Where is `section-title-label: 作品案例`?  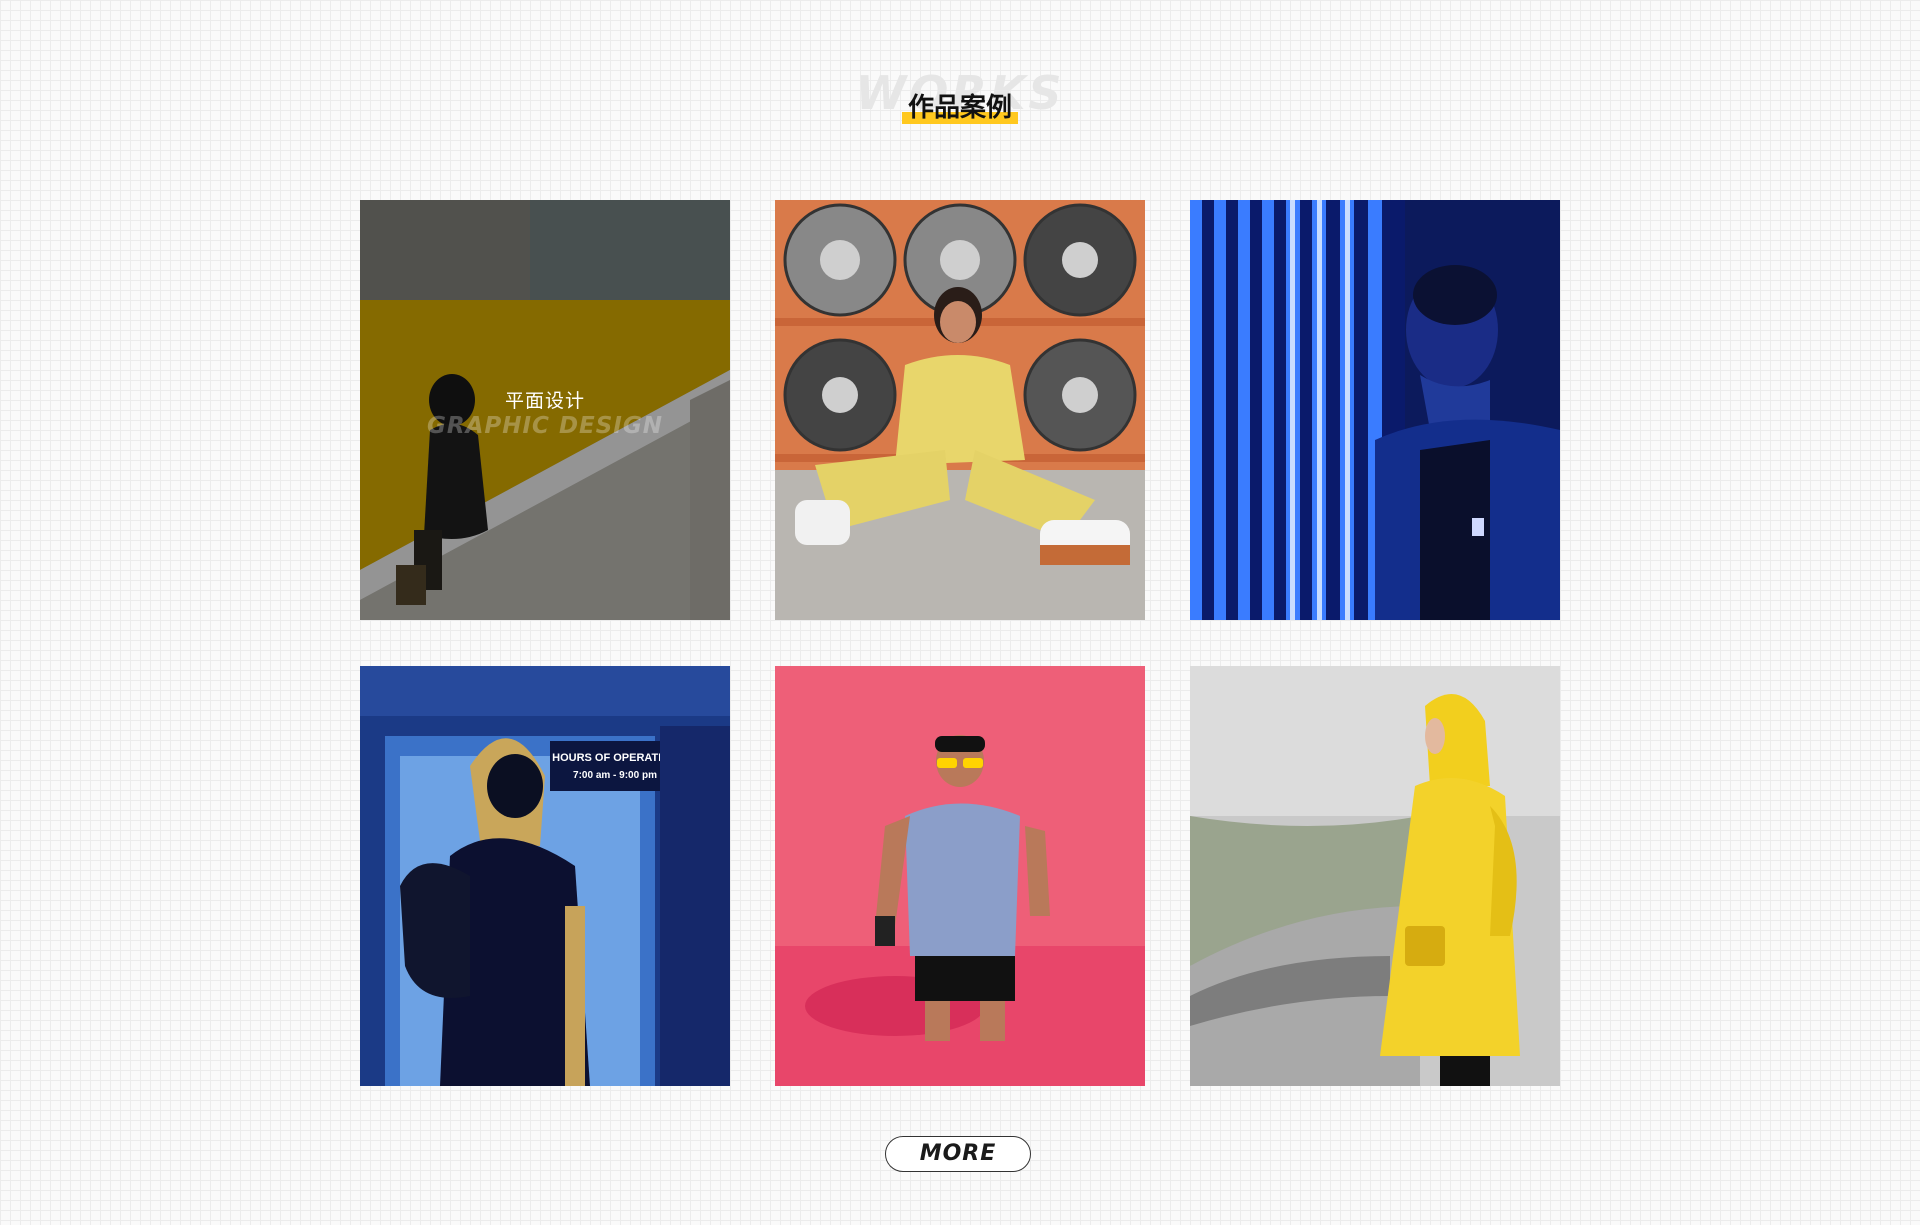
section-title-label: 作品案例 is located at coordinates (959, 107).